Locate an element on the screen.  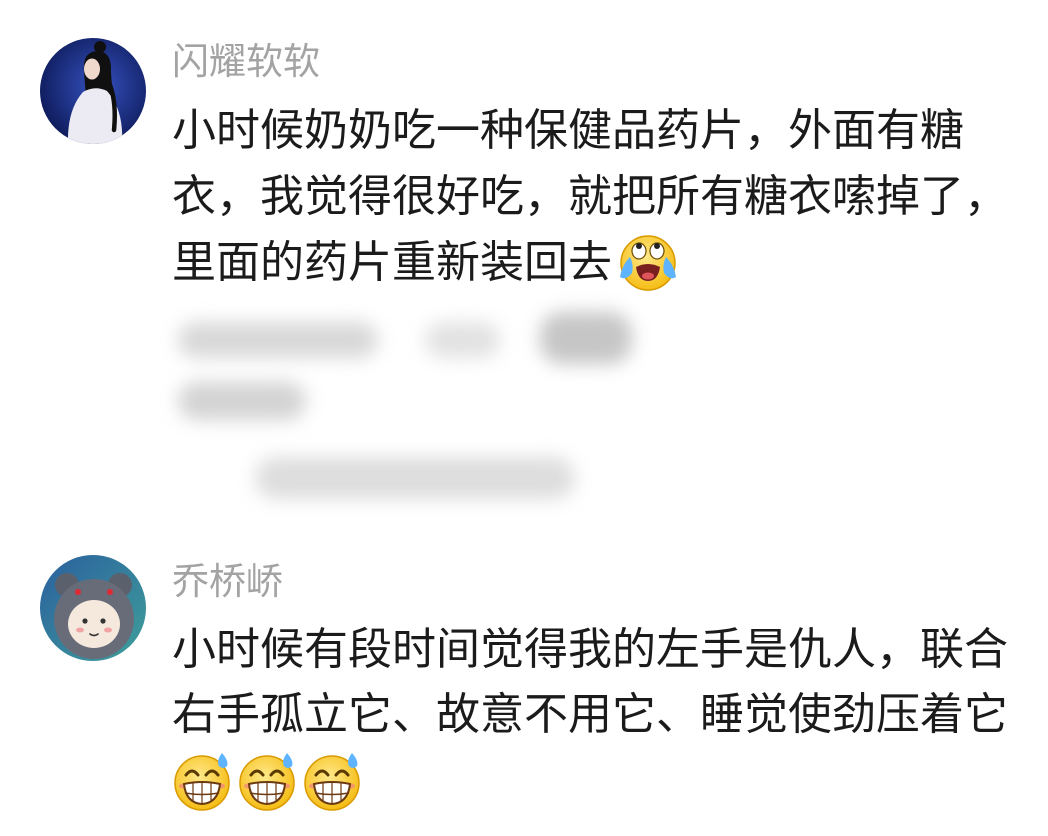
crying-laughing-emoji-icon is located at coordinates (648, 262).